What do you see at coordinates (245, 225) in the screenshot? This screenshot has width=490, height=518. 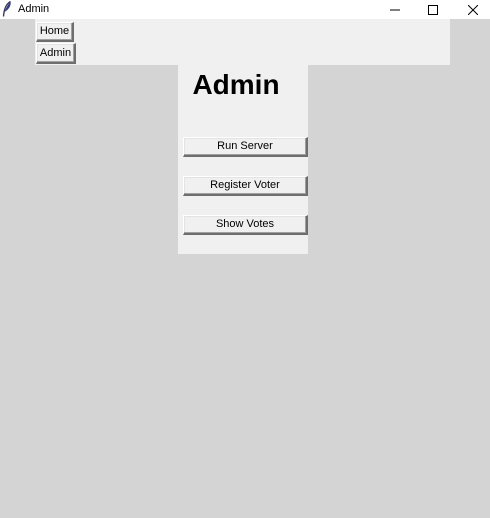 I see `show-votes-button: Show Votes` at bounding box center [245, 225].